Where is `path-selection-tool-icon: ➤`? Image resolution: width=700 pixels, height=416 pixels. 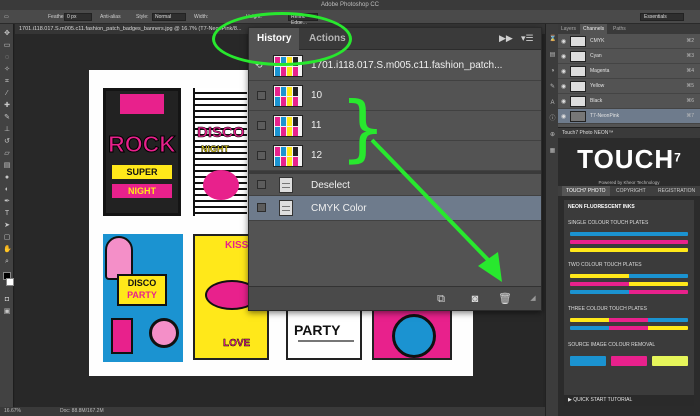 path-selection-tool-icon: ➤ is located at coordinates (7, 226).